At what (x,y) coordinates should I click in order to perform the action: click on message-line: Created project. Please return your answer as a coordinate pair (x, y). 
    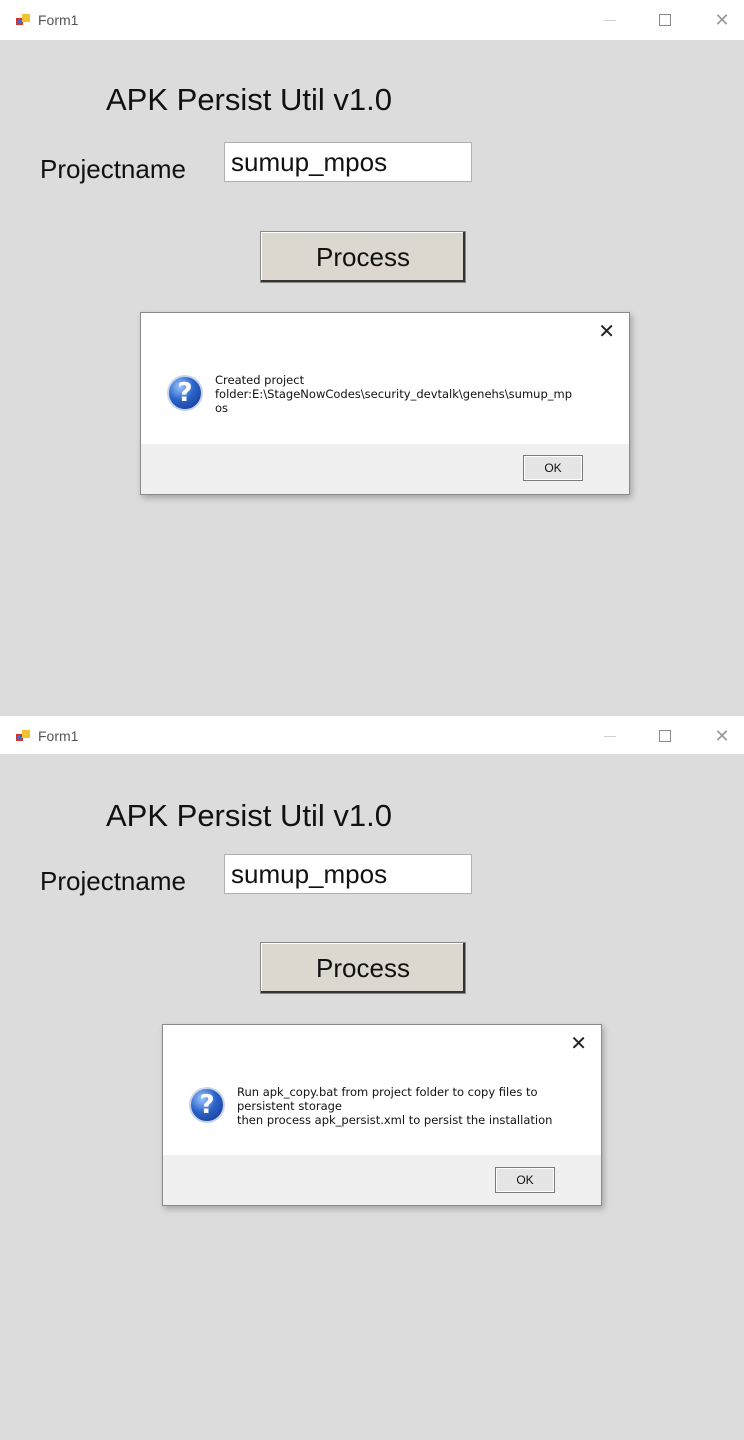
    Looking at the image, I should click on (260, 380).